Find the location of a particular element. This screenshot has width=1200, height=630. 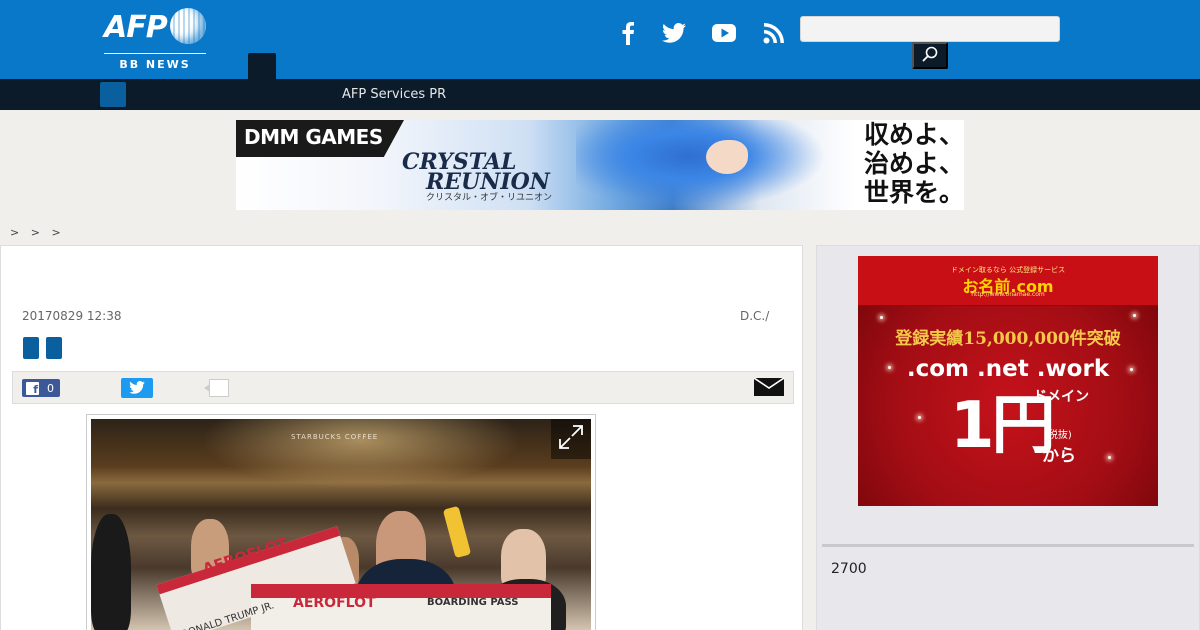

sidebar-count-text: 2700 is located at coordinates (849, 569).